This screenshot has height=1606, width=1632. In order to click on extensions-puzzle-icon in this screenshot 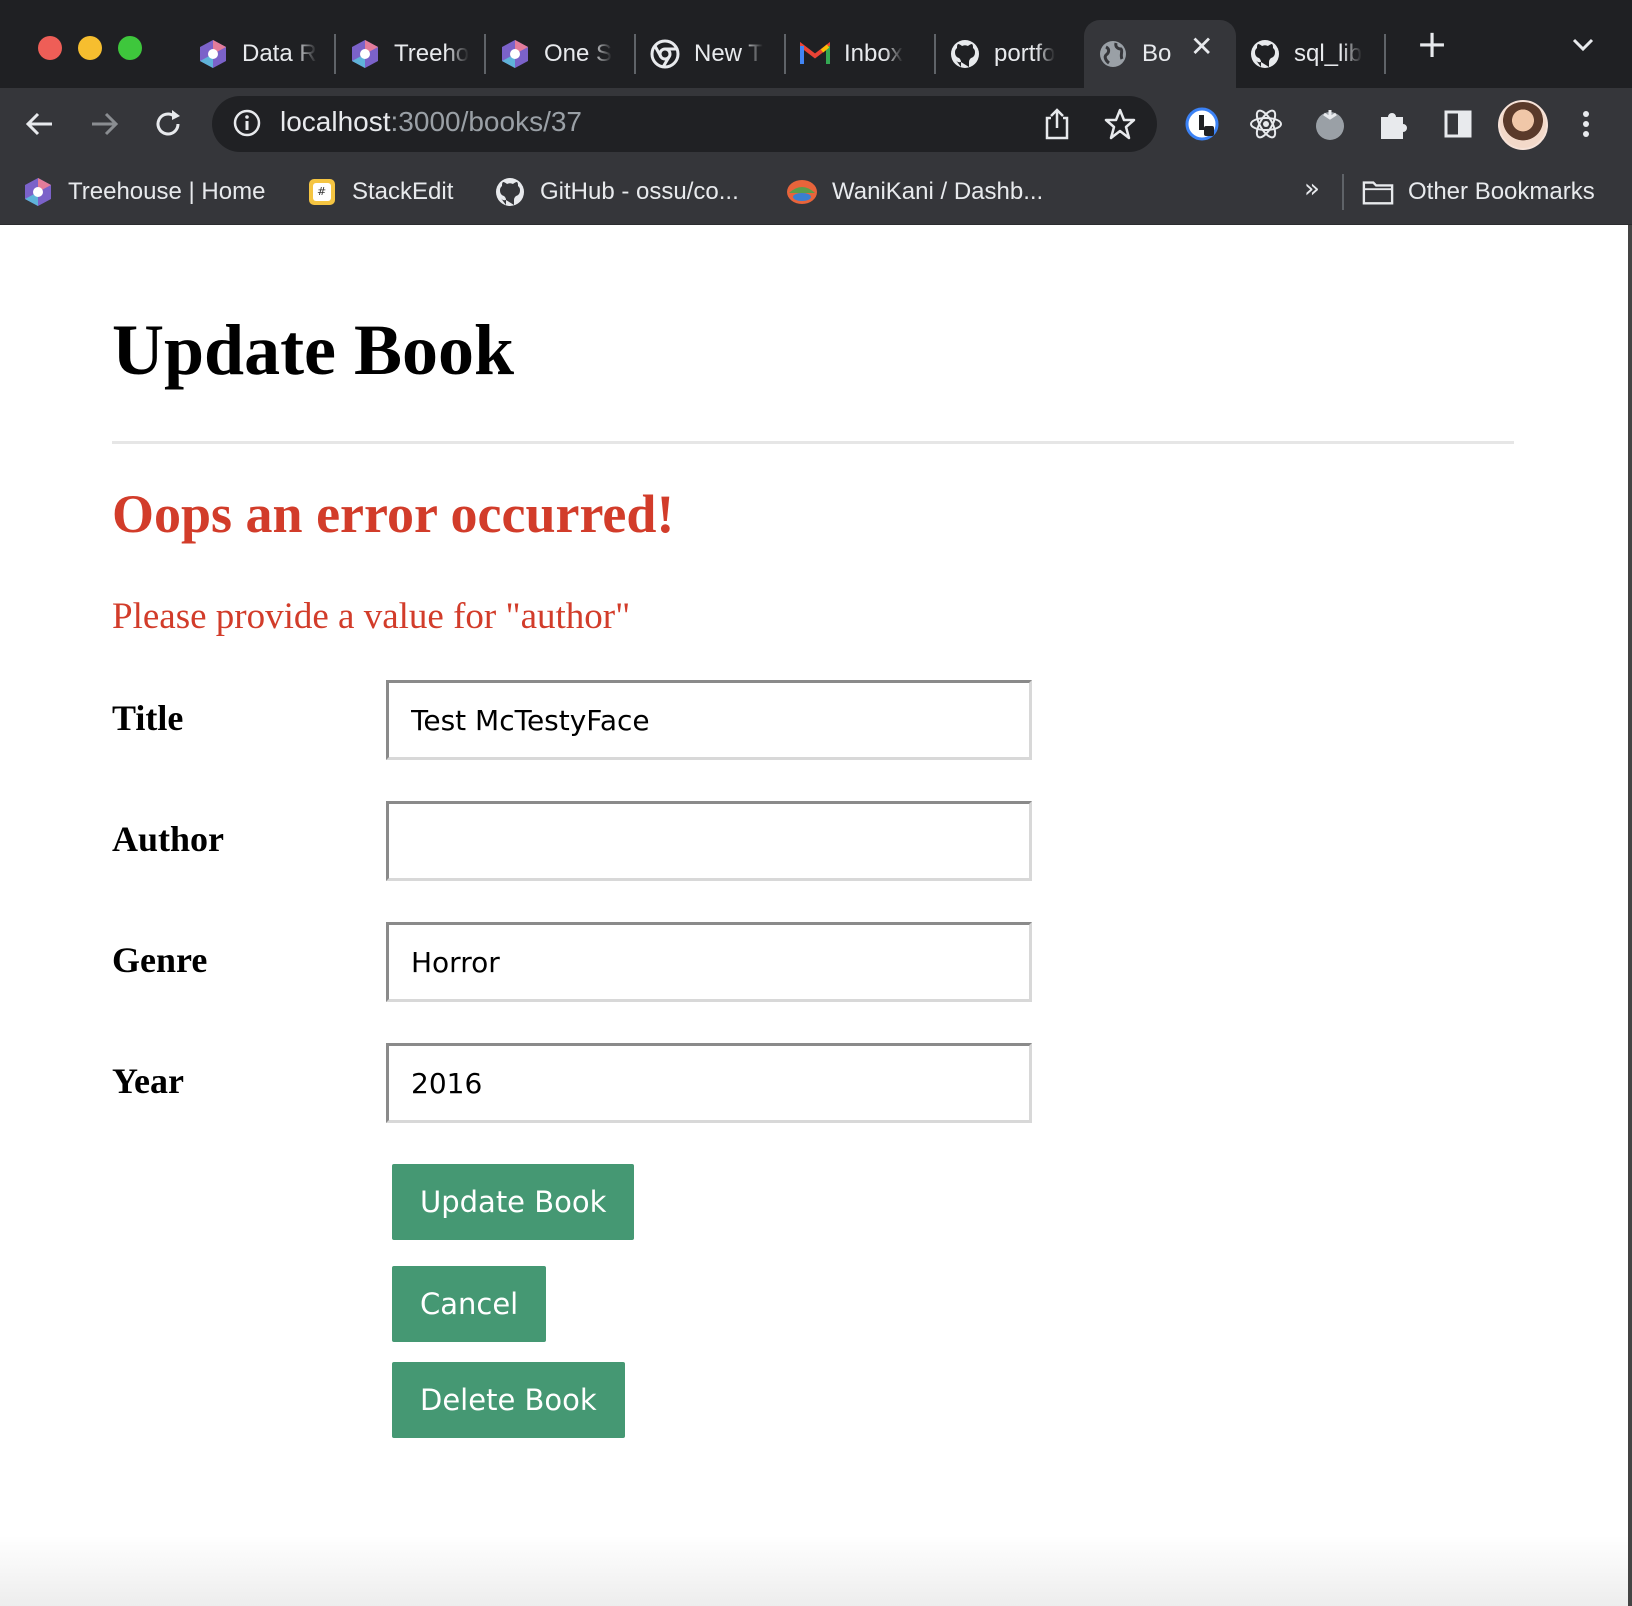, I will do `click(1394, 124)`.